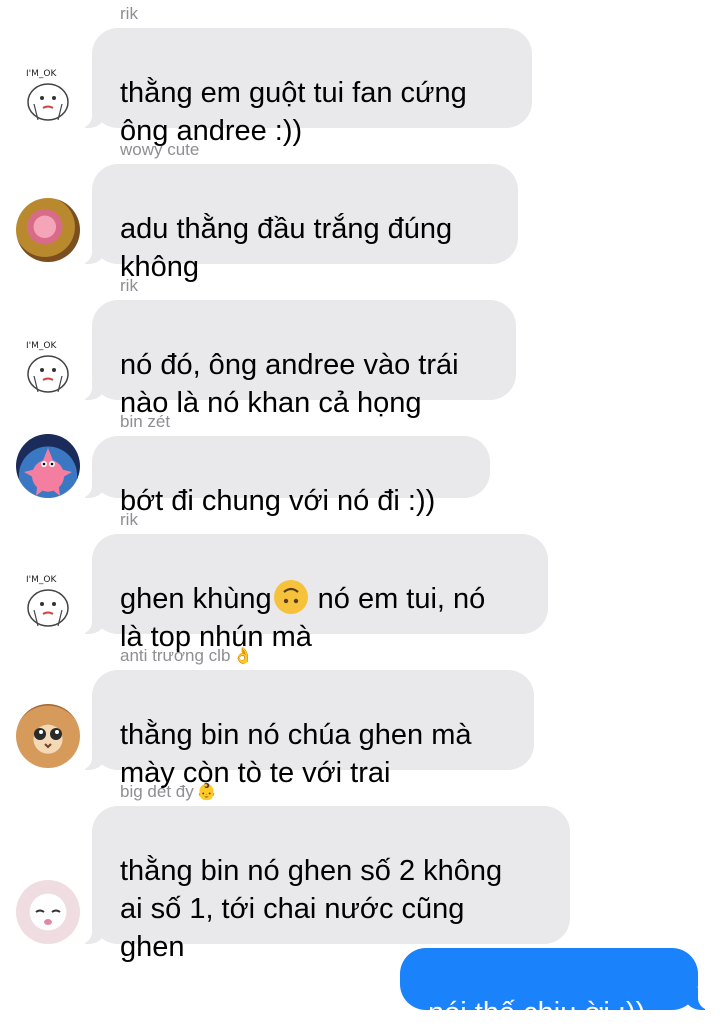 This screenshot has width=720, height=1032. I want to click on cat-face-icon, so click(48, 738).